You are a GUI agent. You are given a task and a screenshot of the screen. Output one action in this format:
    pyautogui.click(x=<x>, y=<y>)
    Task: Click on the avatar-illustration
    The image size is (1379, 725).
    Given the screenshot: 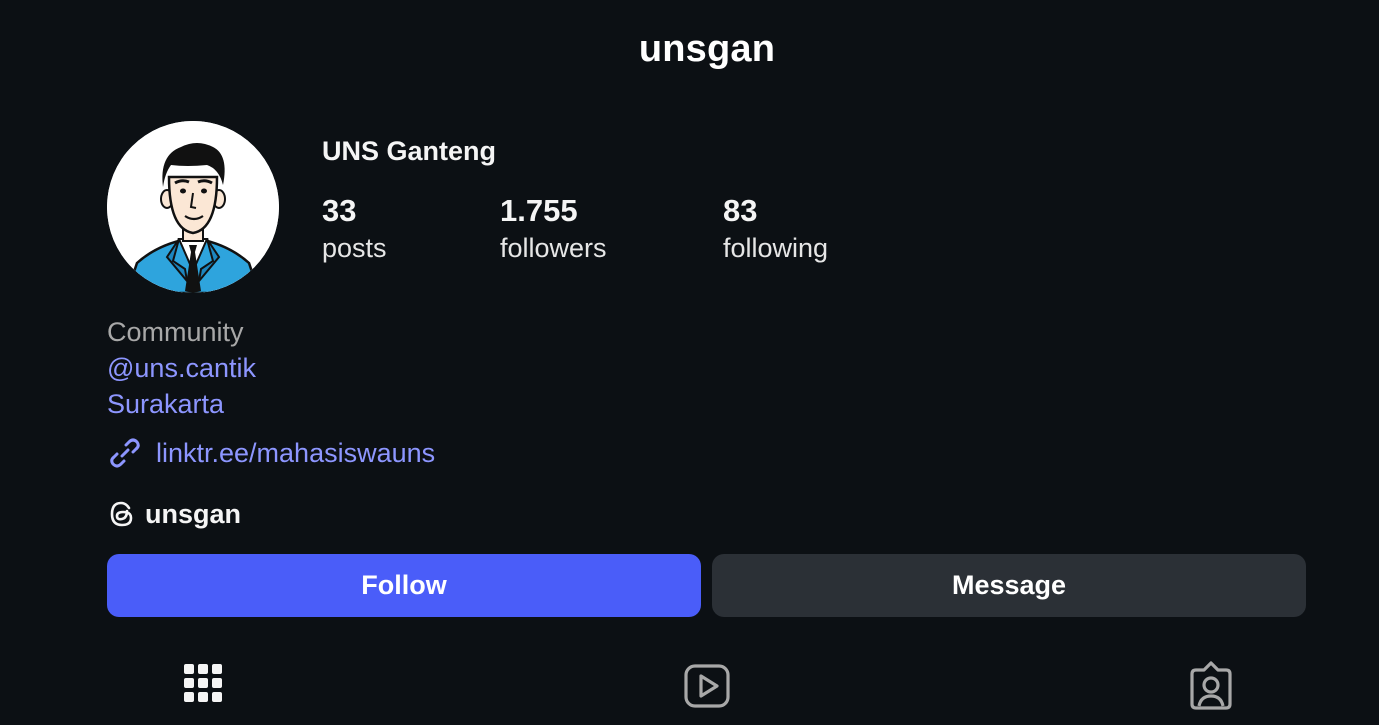 What is the action you would take?
    pyautogui.click(x=193, y=207)
    